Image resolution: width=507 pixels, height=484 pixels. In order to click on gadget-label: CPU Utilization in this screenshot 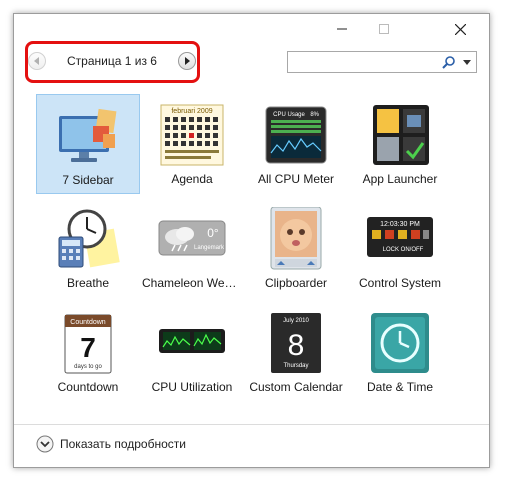, I will do `click(192, 387)`.